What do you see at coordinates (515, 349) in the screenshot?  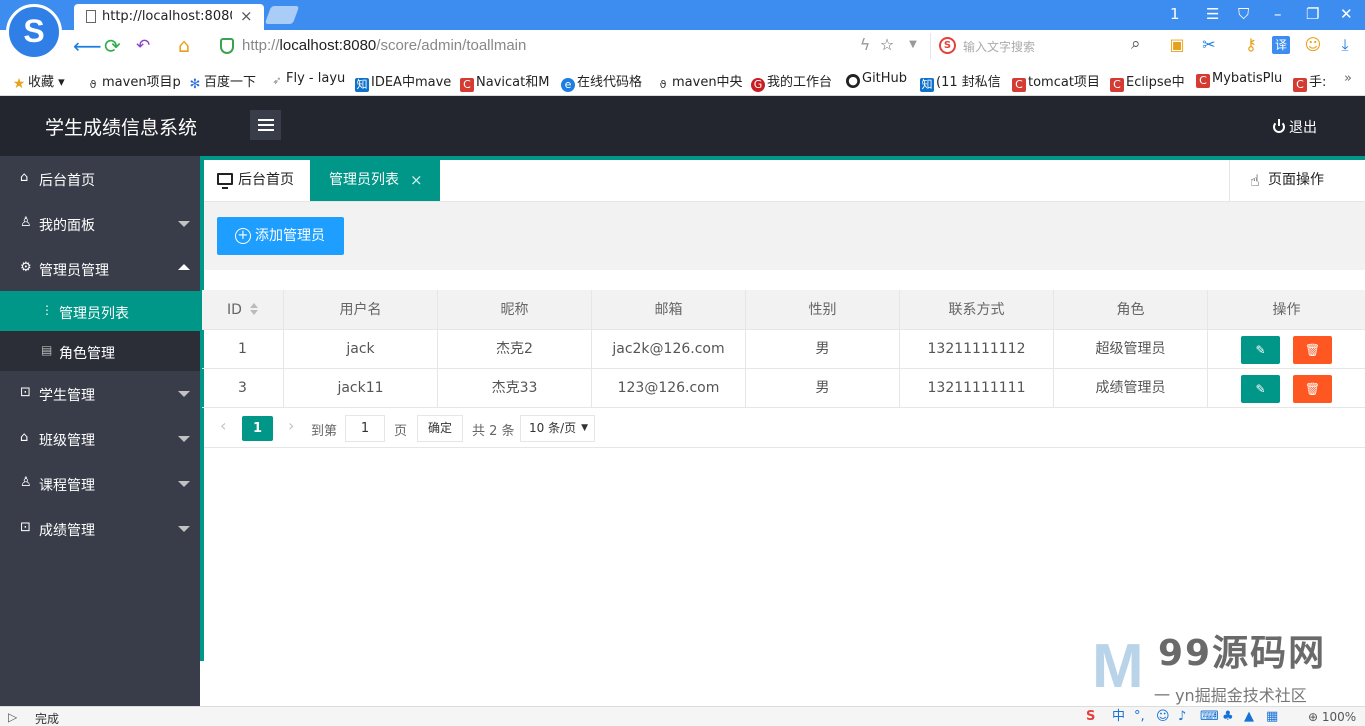 I see `cell-nickname: 杰克2` at bounding box center [515, 349].